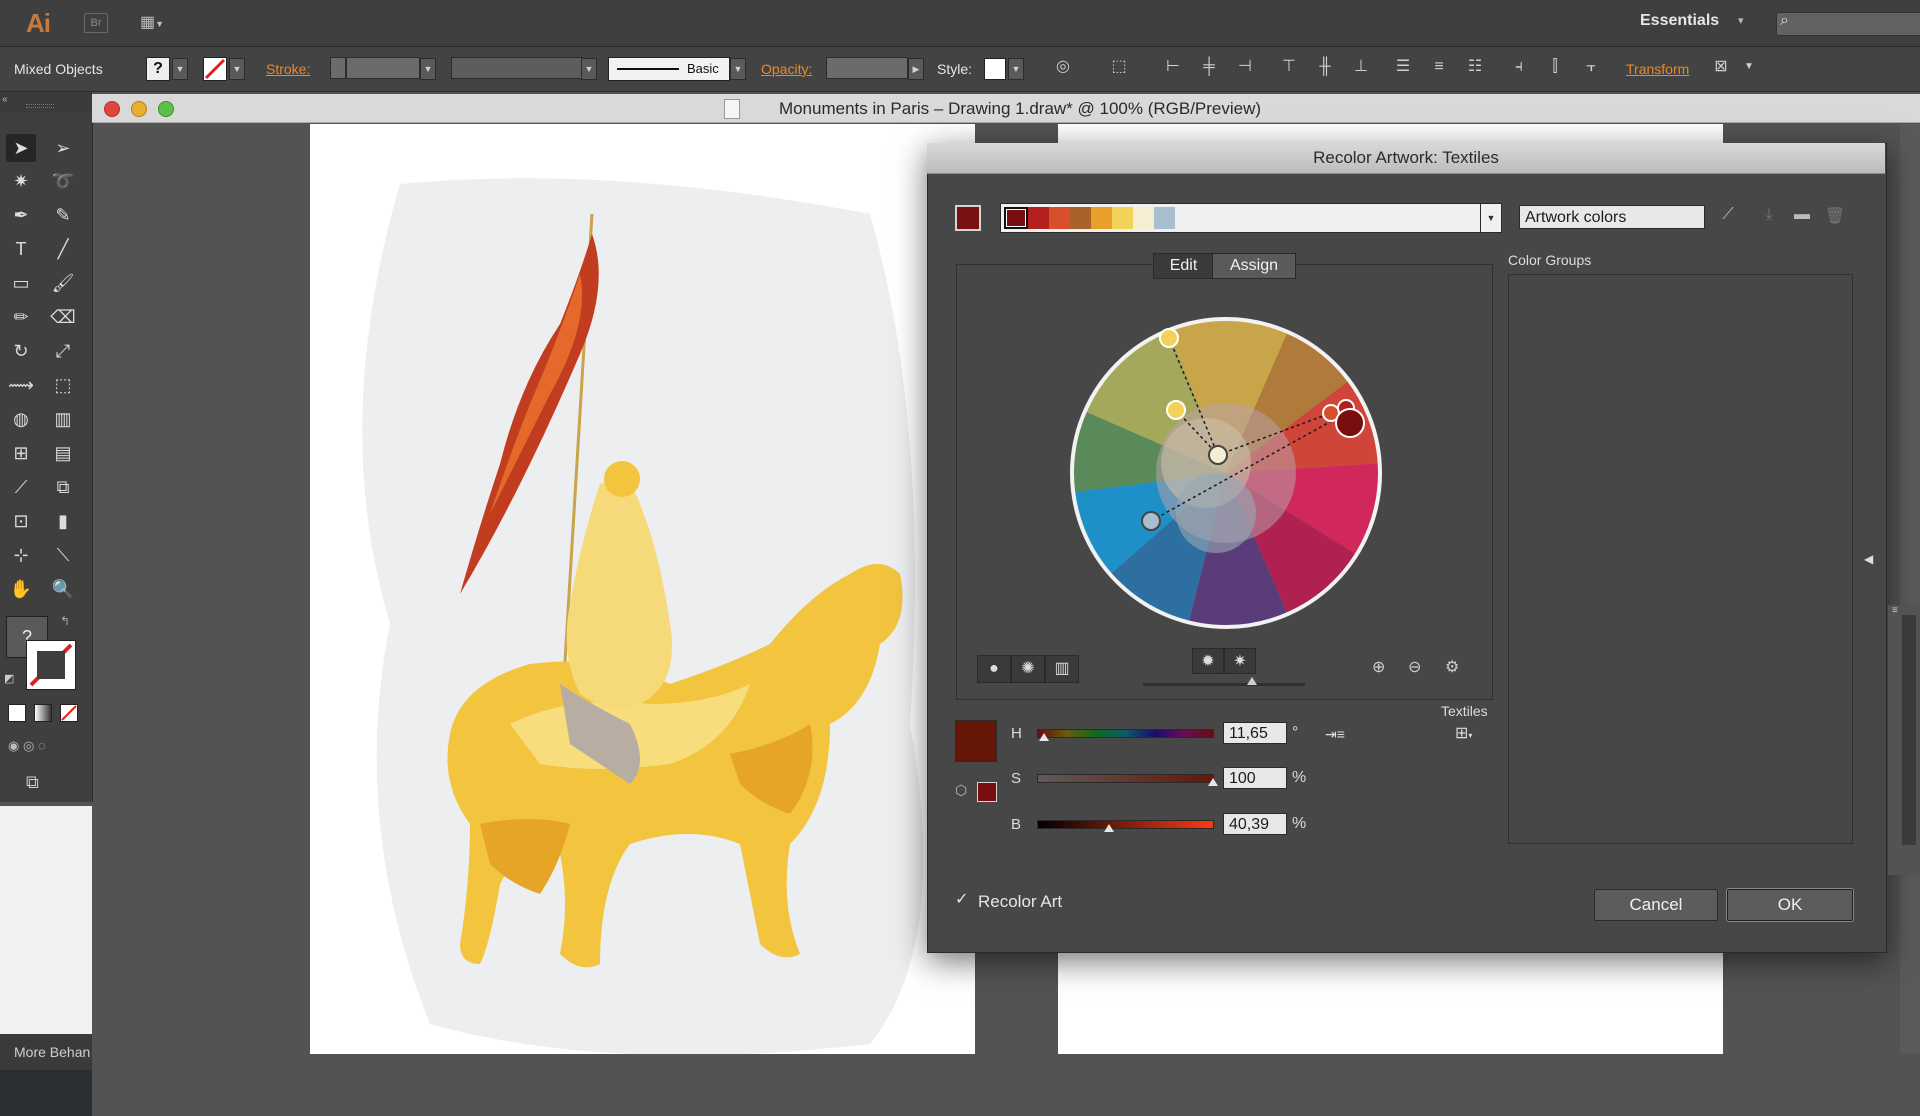 The height and width of the screenshot is (1116, 1920). Describe the element at coordinates (995, 69) in the screenshot. I see `graphic-style-swatch` at that location.